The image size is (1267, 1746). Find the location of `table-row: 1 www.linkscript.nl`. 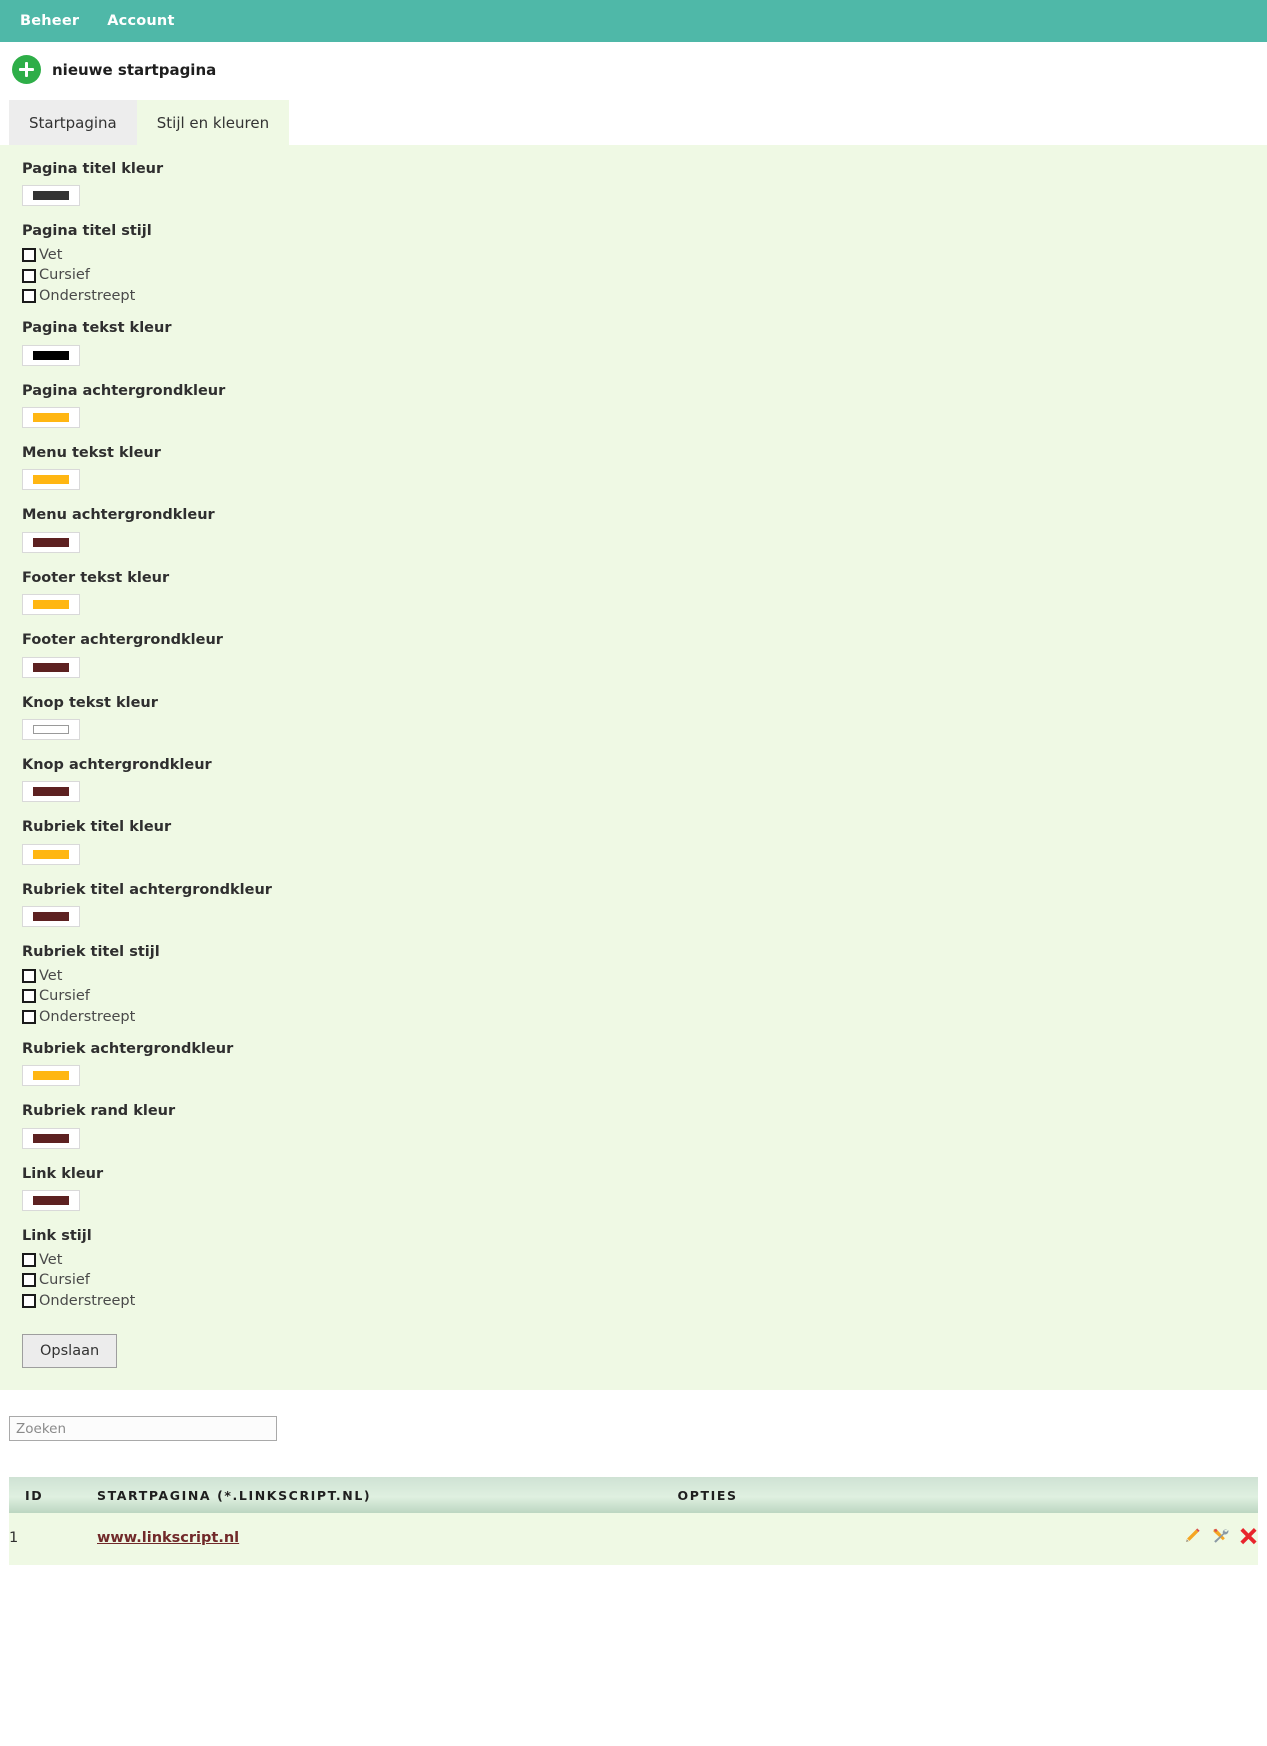

table-row: 1 www.linkscript.nl is located at coordinates (633, 1539).